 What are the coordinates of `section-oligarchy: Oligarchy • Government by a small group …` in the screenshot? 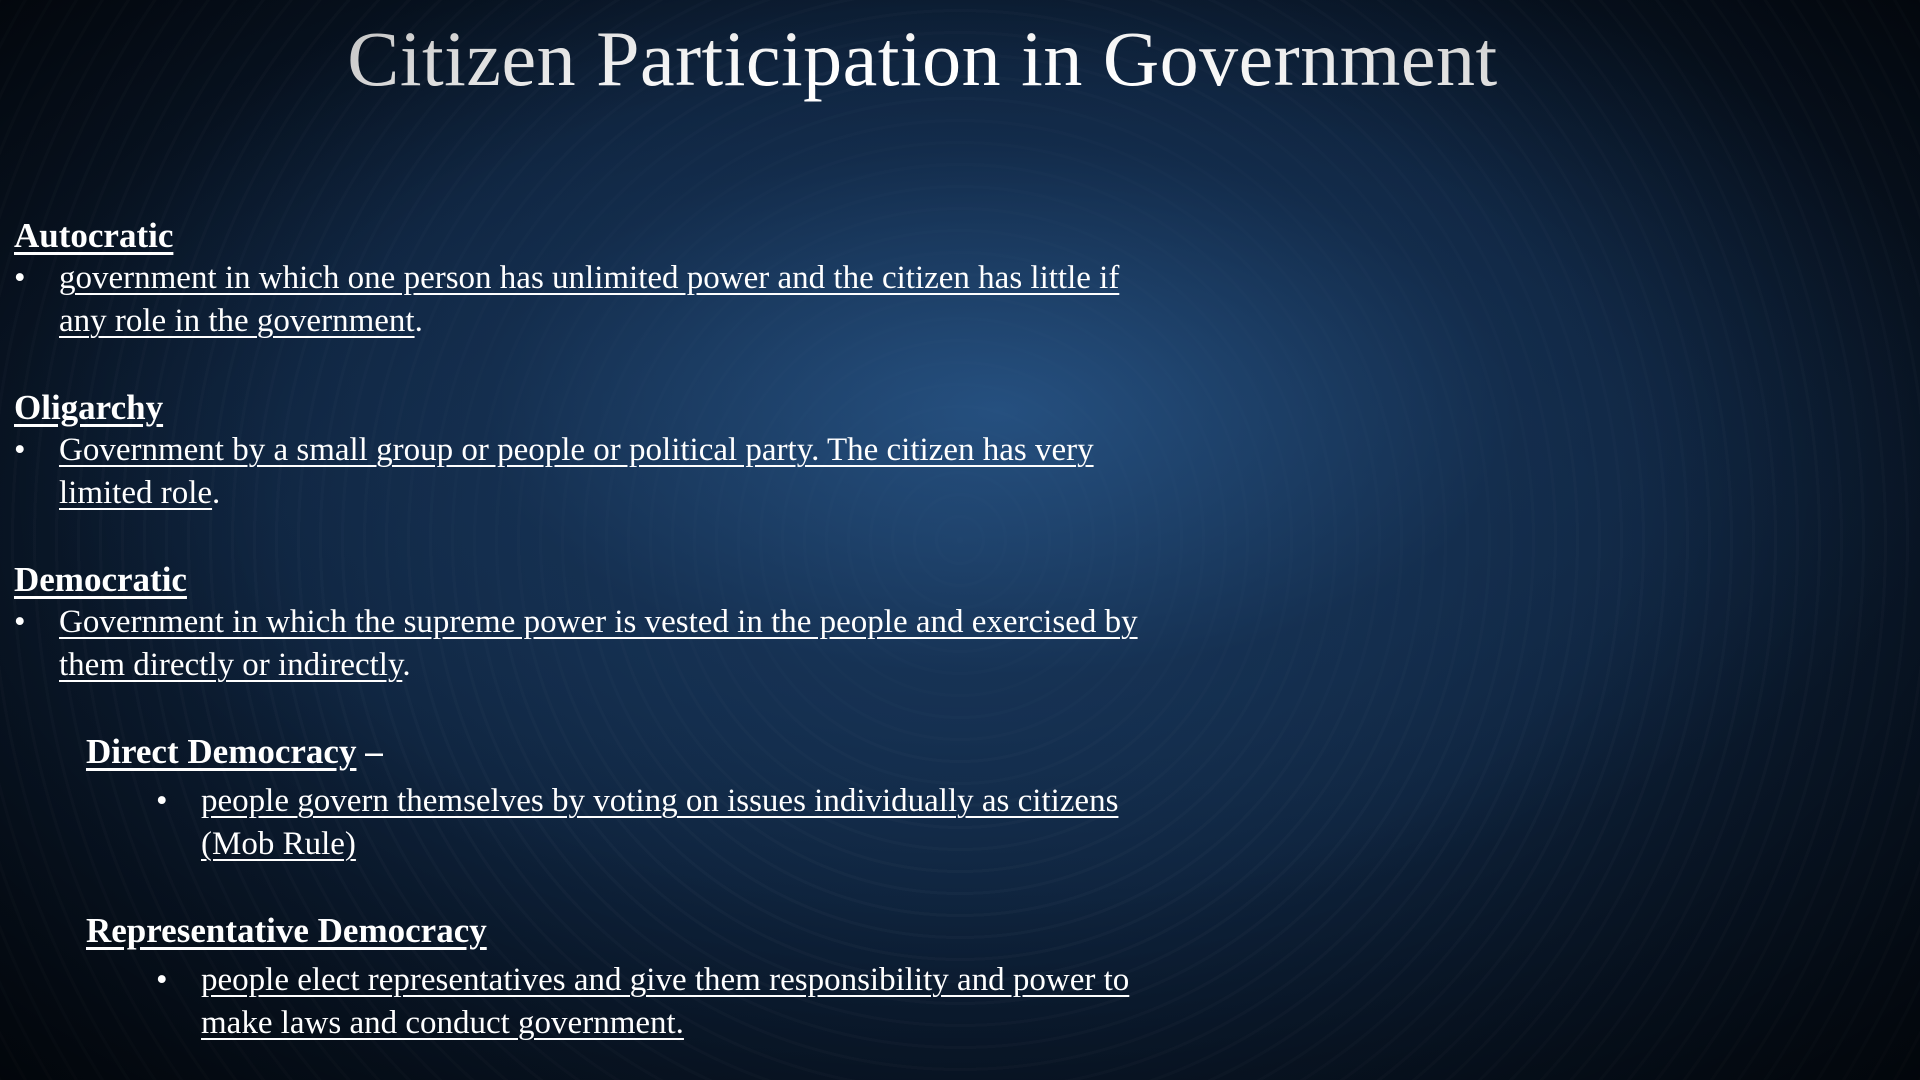 It's located at (764, 450).